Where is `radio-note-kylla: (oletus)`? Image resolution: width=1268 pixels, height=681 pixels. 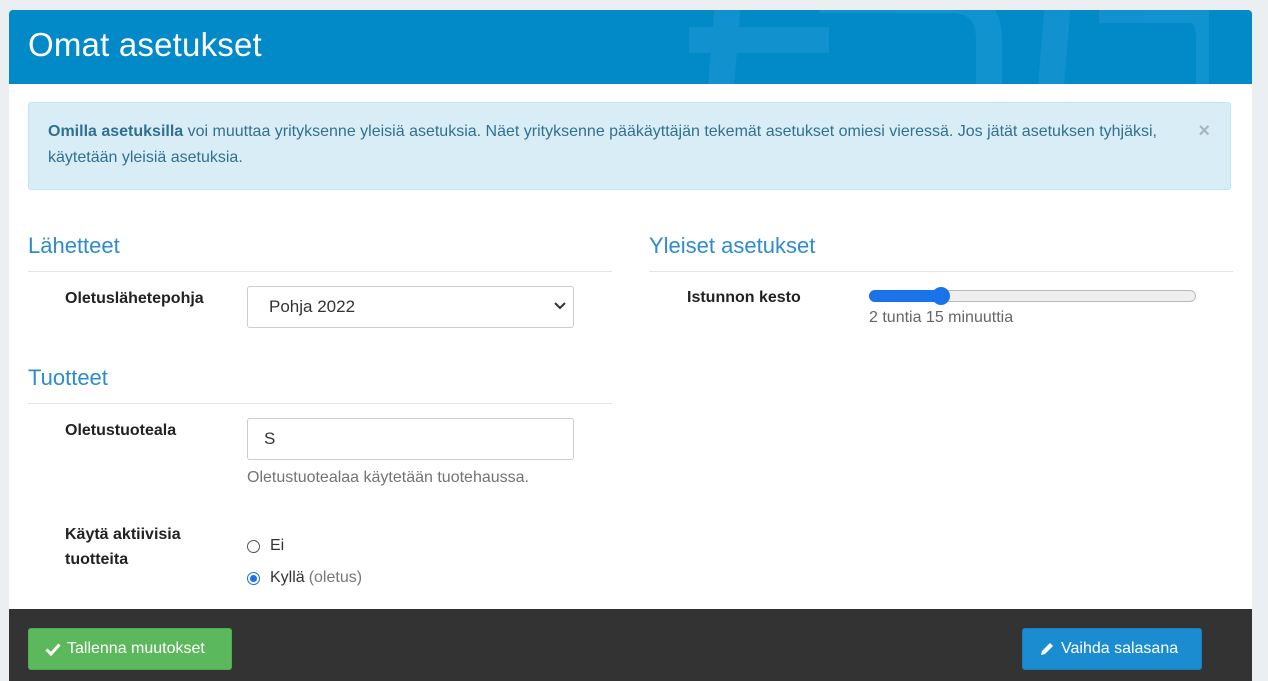
radio-note-kylla: (oletus) is located at coordinates (335, 577).